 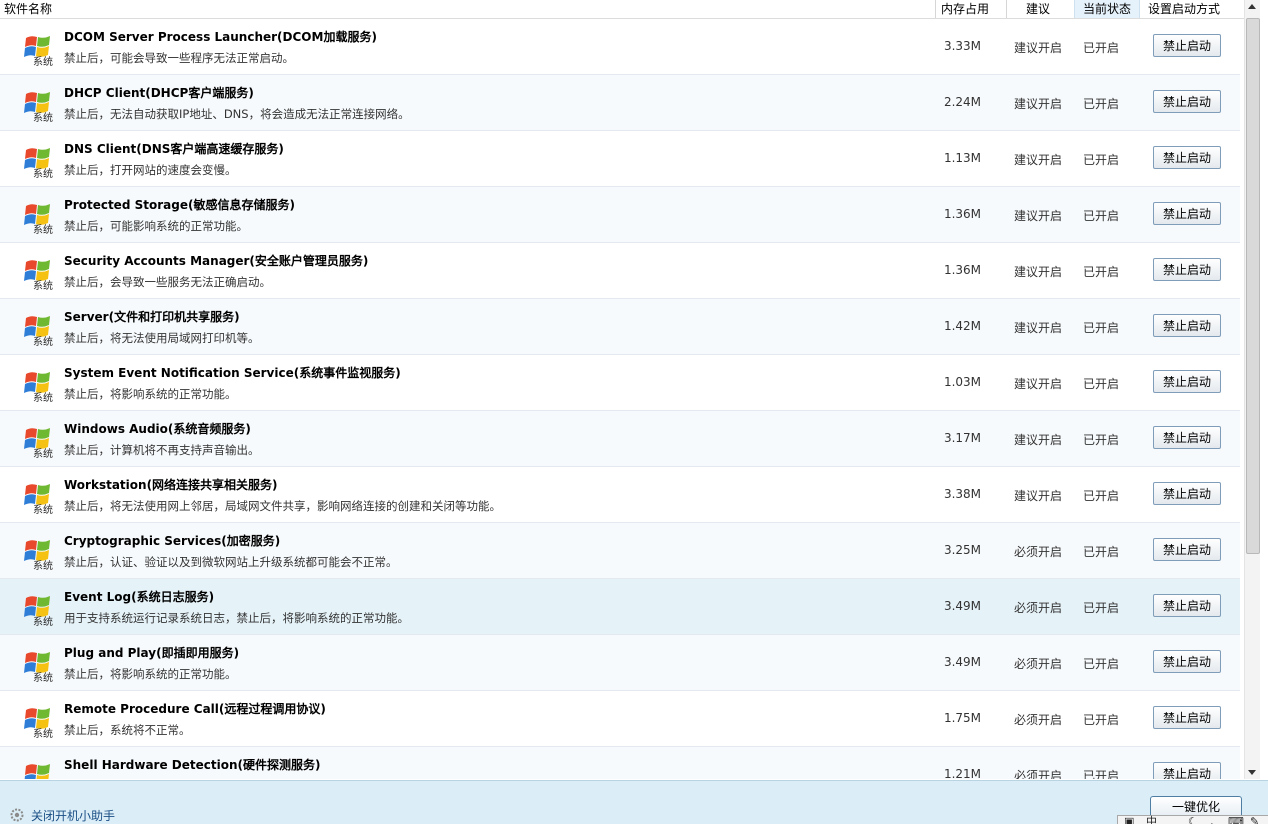 What do you see at coordinates (73, 815) in the screenshot?
I see `close-startup-helper-link: 关闭开机小助手` at bounding box center [73, 815].